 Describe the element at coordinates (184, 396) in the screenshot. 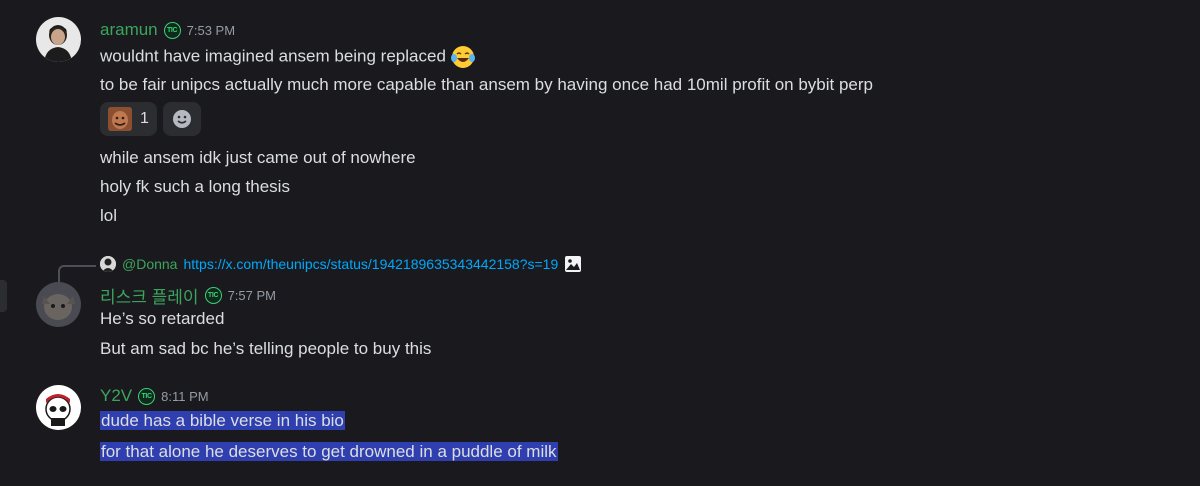

I see `timestamp: 8:11 PM` at that location.